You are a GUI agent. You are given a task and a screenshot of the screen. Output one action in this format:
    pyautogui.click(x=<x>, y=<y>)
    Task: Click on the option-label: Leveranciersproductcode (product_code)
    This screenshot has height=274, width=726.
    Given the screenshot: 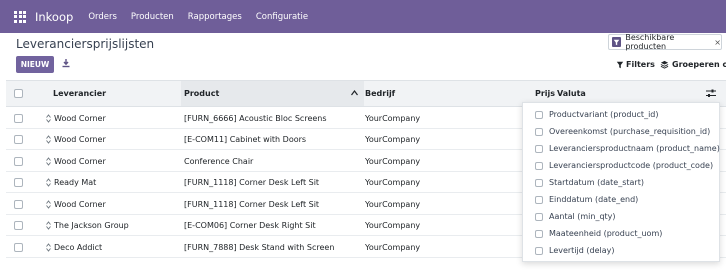 What is the action you would take?
    pyautogui.click(x=631, y=165)
    